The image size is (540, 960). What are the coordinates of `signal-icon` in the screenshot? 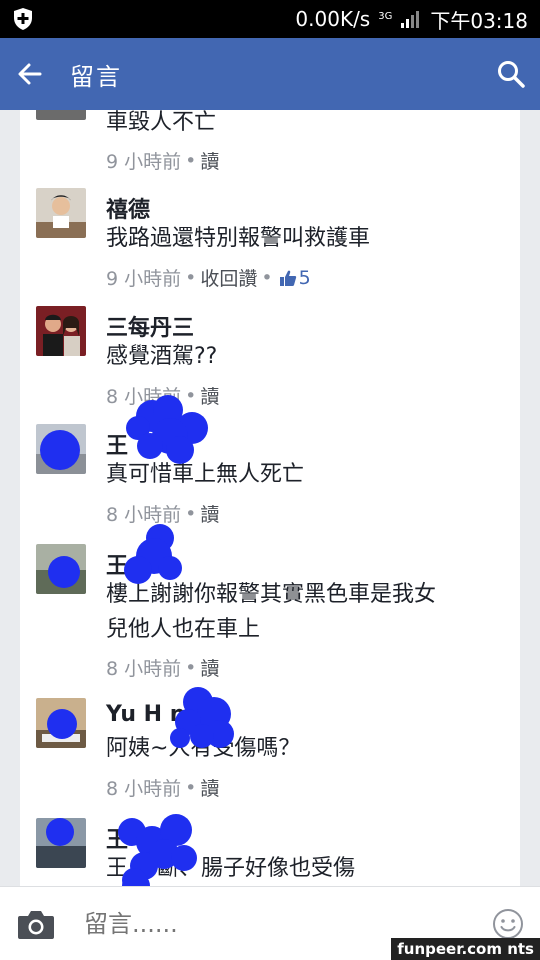 It's located at (410, 19).